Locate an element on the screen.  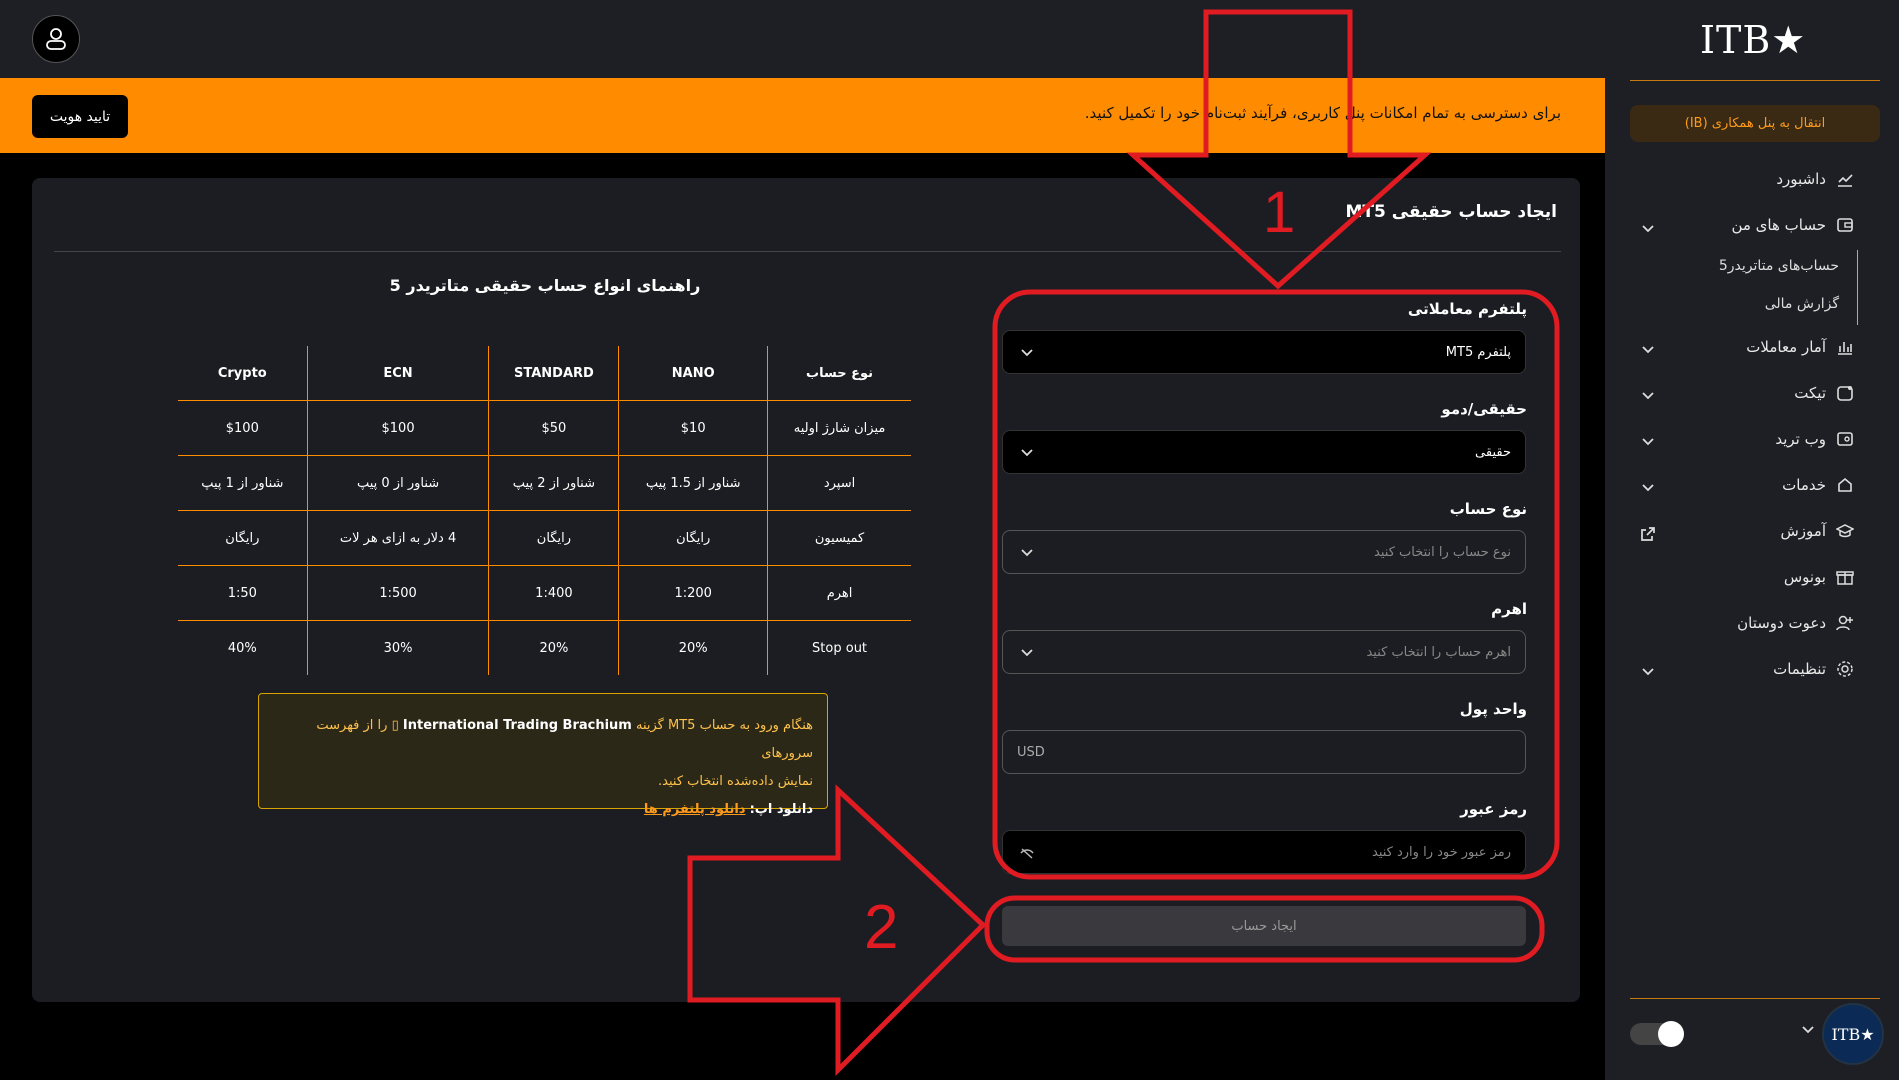
sidebar-item-label: بونوس is located at coordinates (1804, 577).